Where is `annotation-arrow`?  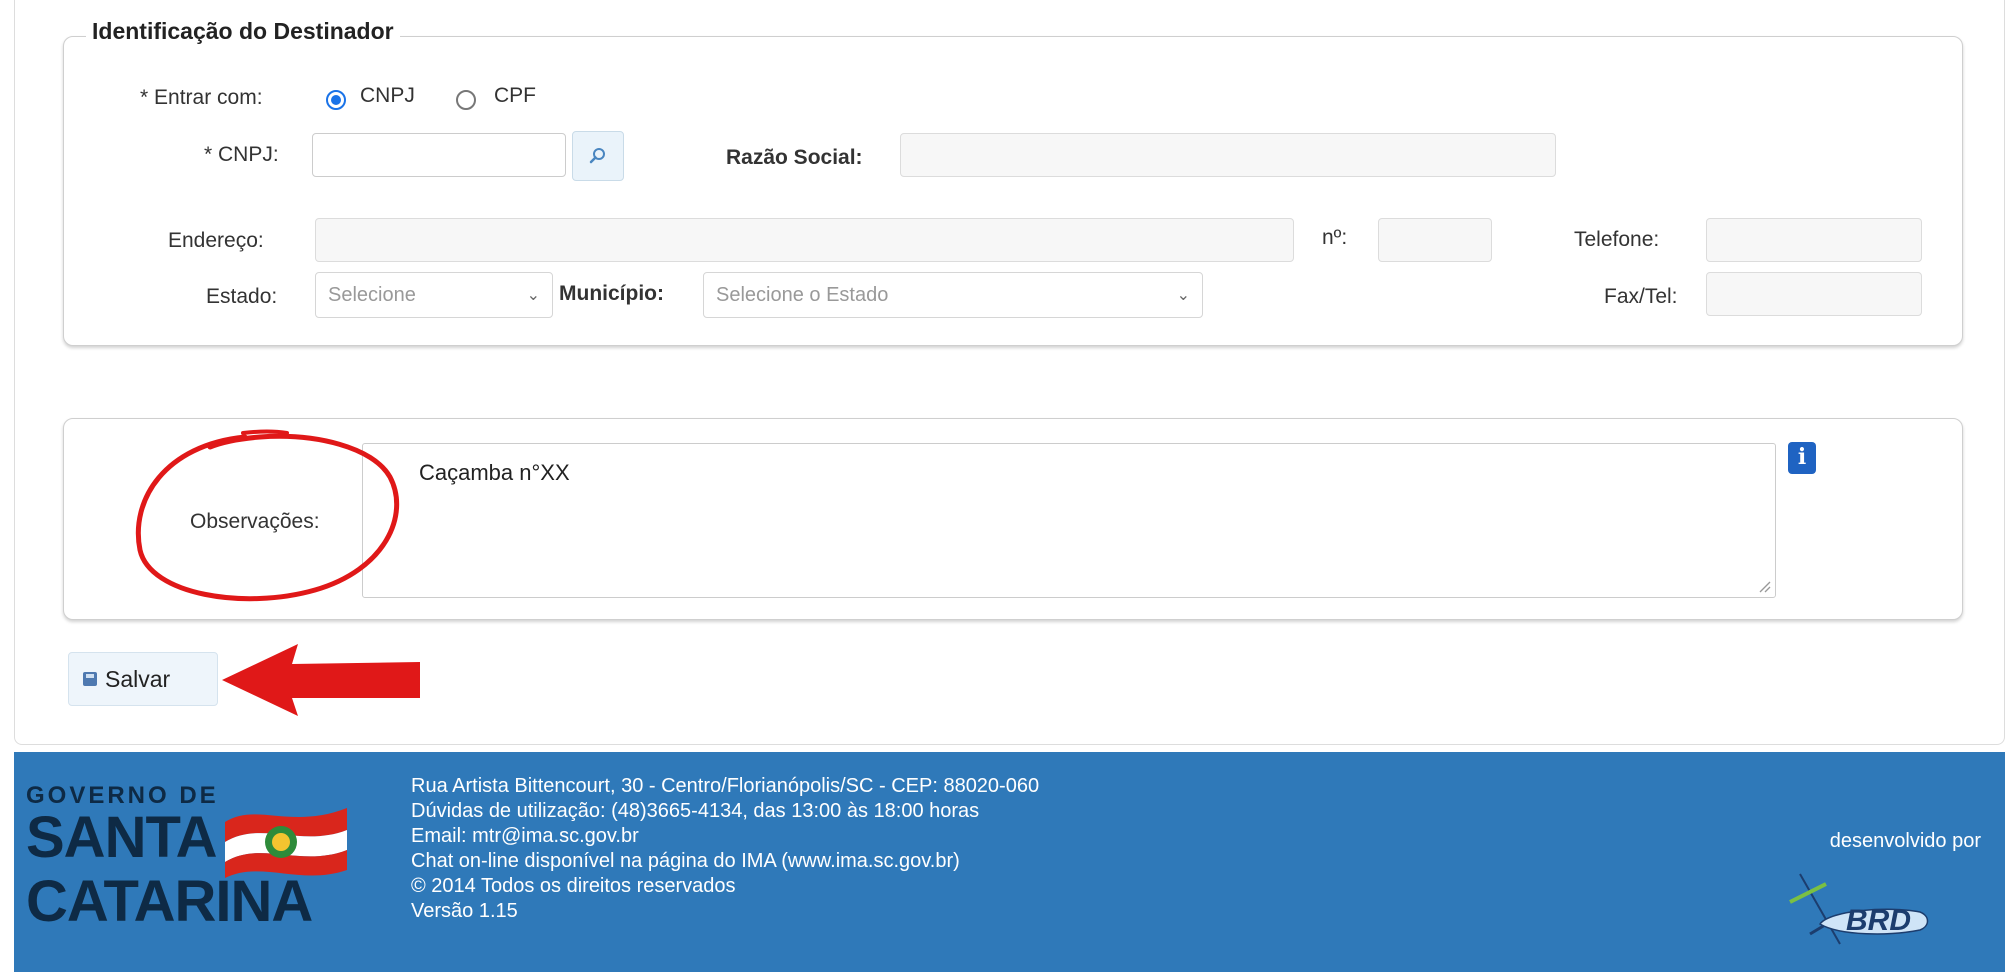
annotation-arrow is located at coordinates (321, 680).